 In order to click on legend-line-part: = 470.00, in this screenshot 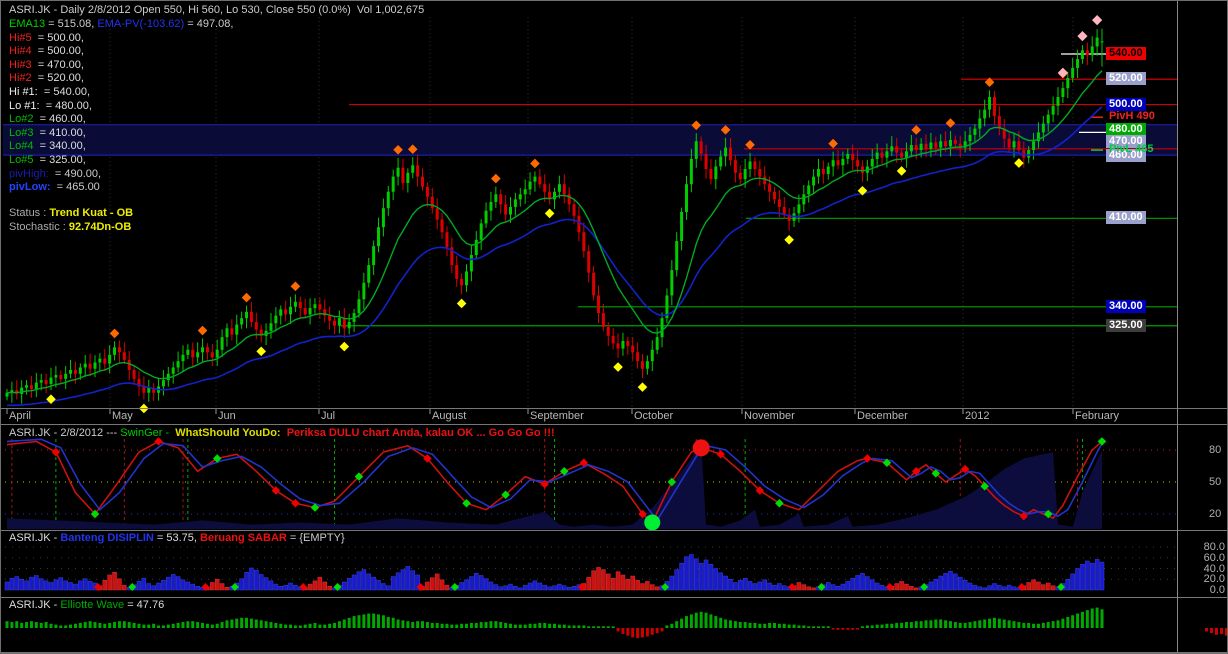, I will do `click(57, 64)`.